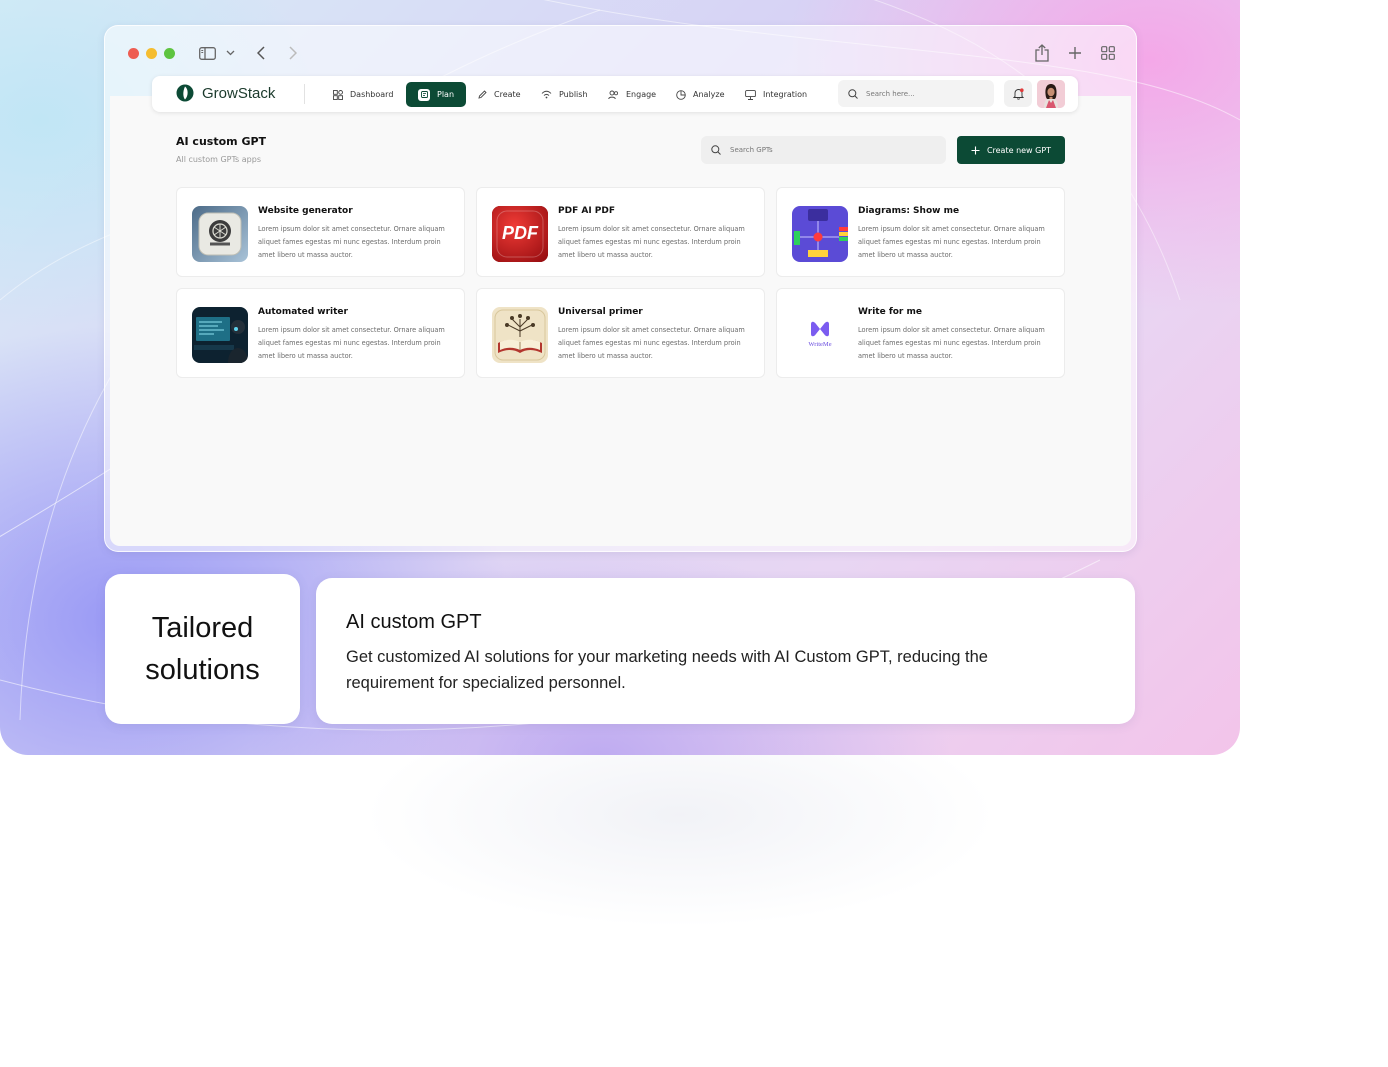 Image resolution: width=1388 pixels, height=1067 pixels. Describe the element at coordinates (446, 94) in the screenshot. I see `nav-label-plan: Plan` at that location.